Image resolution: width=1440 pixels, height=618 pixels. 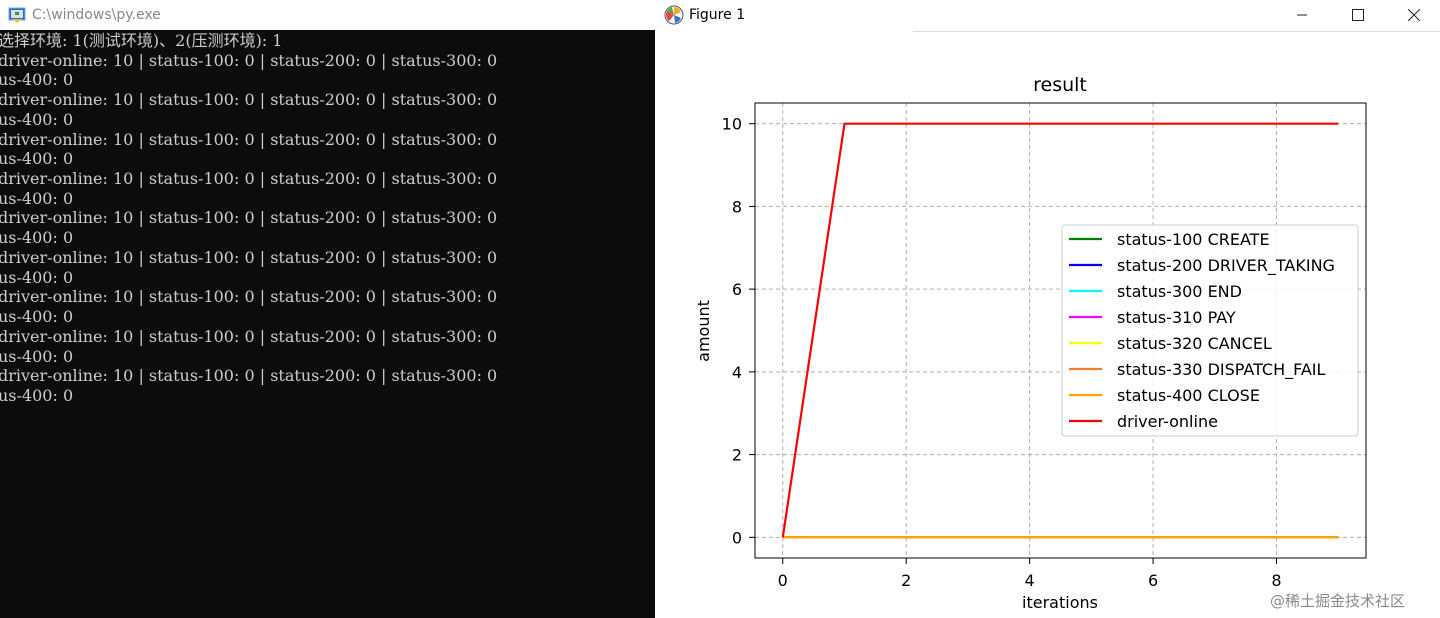 I want to click on x-tick-label: 2, so click(x=906, y=580).